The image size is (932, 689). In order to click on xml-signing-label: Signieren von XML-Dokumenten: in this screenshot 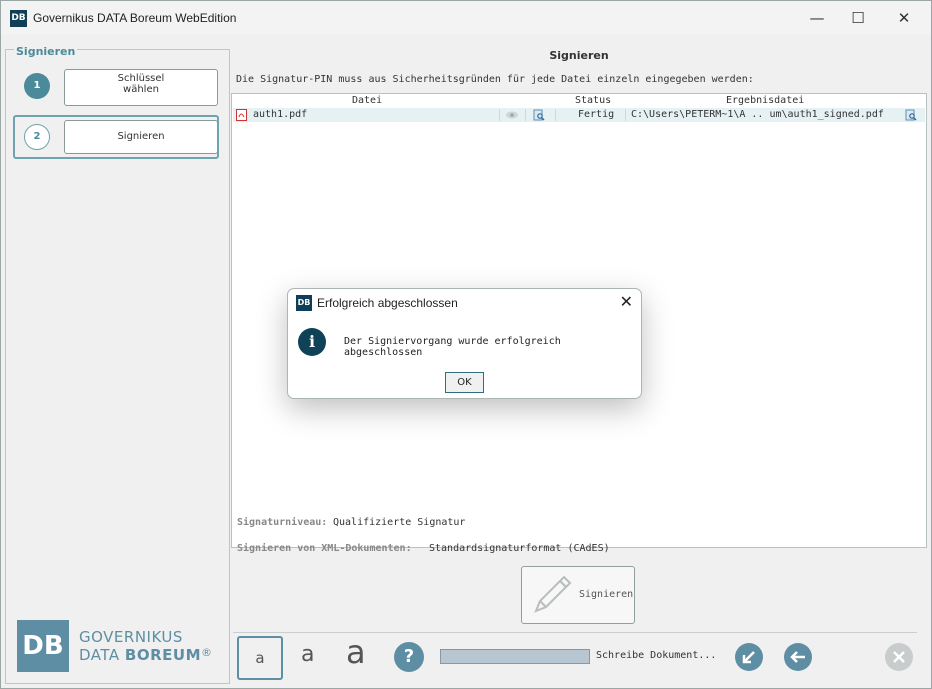, I will do `click(324, 548)`.